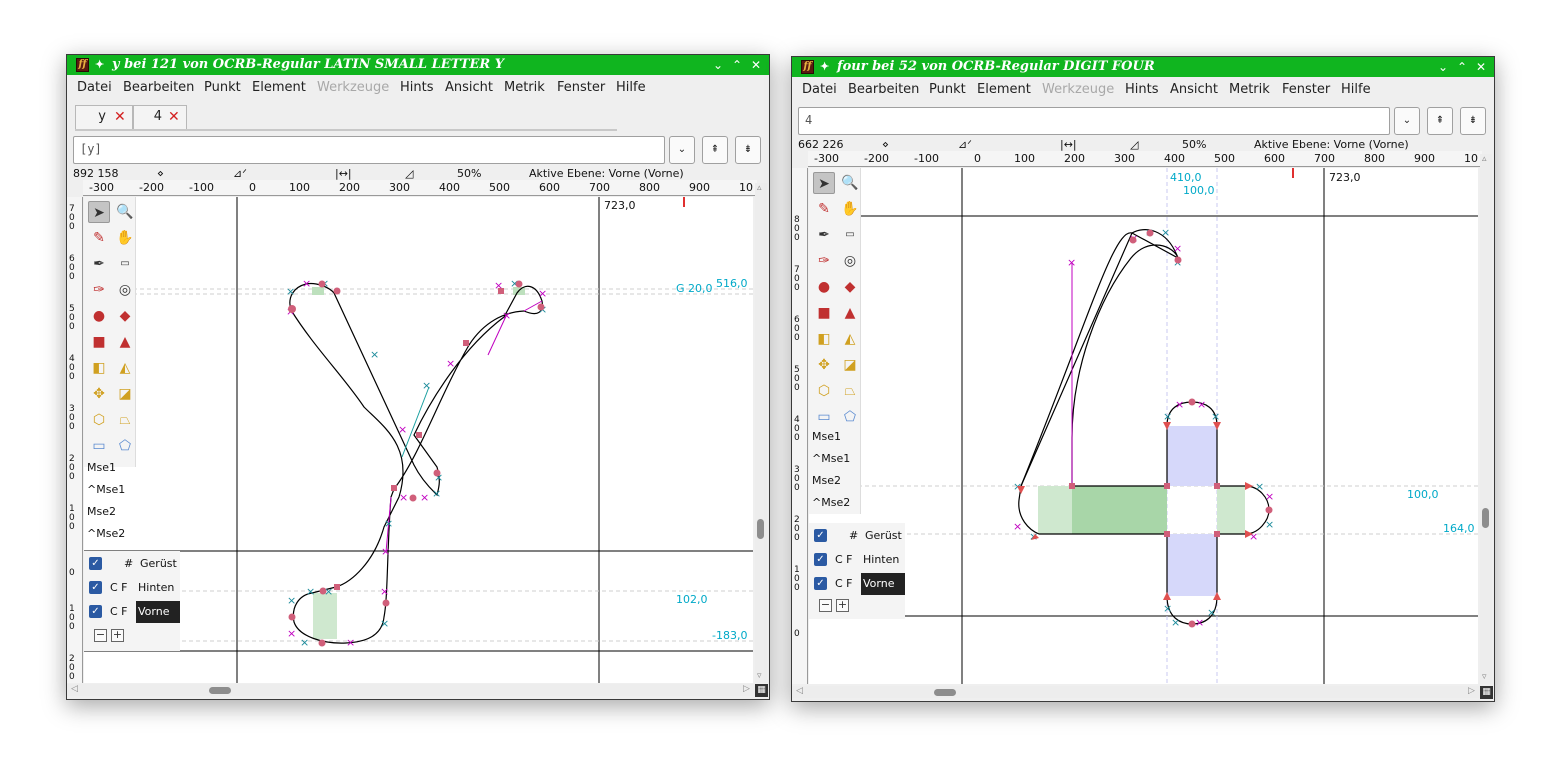 Image resolution: width=1561 pixels, height=780 pixels. What do you see at coordinates (1136, 692) in the screenshot?
I see `horizontal-scrollbar: ◁ ▷` at bounding box center [1136, 692].